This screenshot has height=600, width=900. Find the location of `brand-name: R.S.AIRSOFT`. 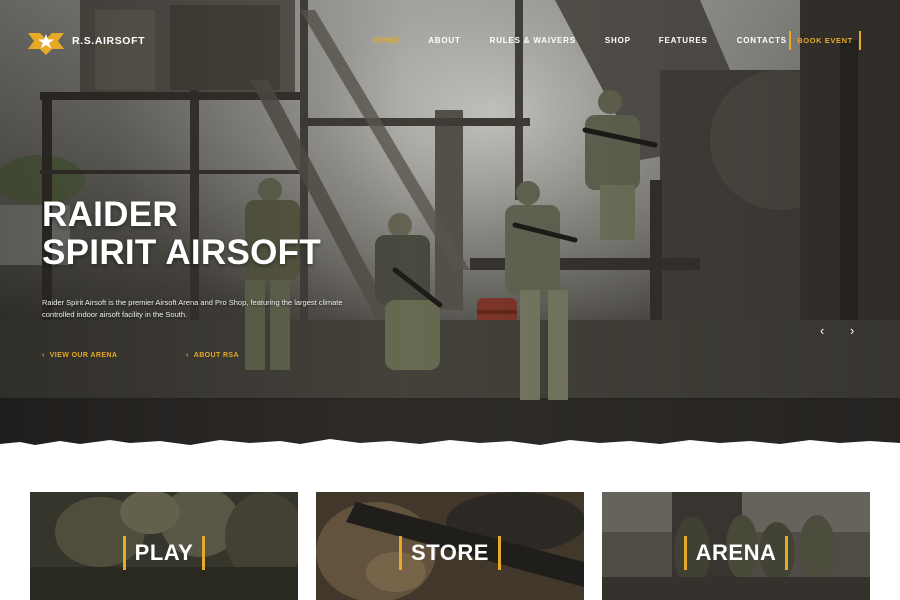

brand-name: R.S.AIRSOFT is located at coordinates (109, 41).